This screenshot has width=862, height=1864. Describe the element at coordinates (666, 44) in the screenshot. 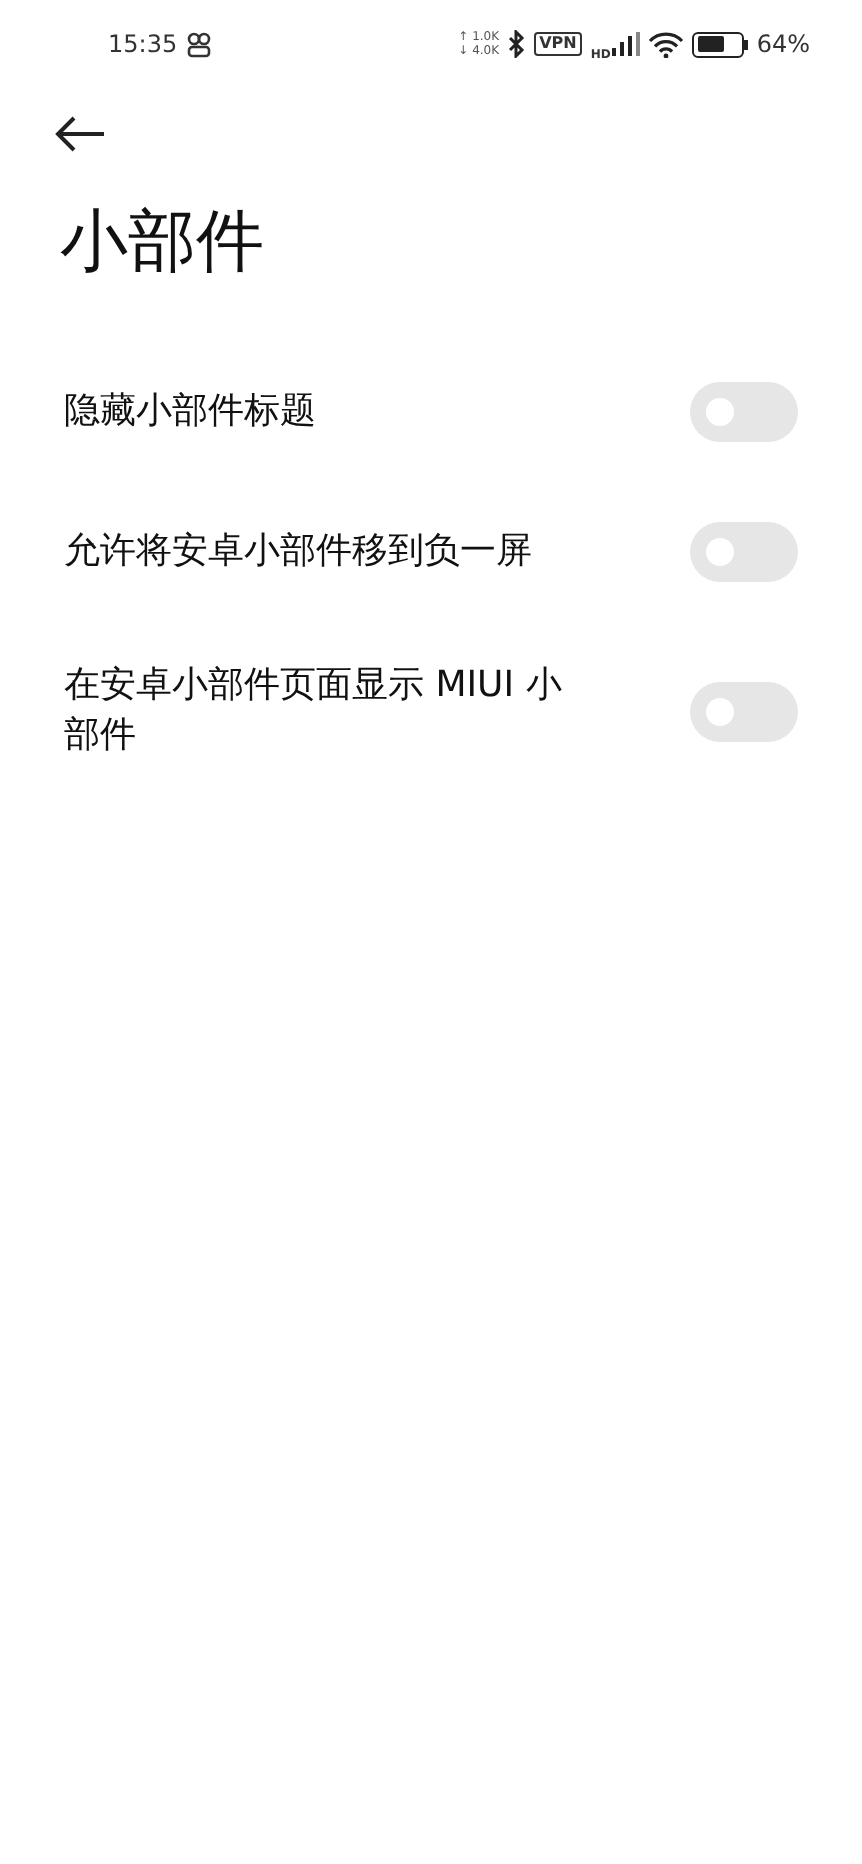

I see `wifi-icon` at that location.